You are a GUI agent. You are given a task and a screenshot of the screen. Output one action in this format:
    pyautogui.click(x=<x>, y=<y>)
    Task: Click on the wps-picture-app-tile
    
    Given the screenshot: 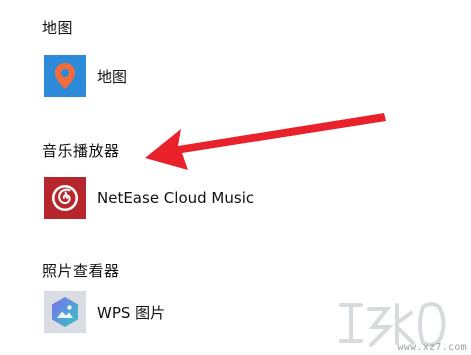 What is the action you would take?
    pyautogui.click(x=65, y=312)
    